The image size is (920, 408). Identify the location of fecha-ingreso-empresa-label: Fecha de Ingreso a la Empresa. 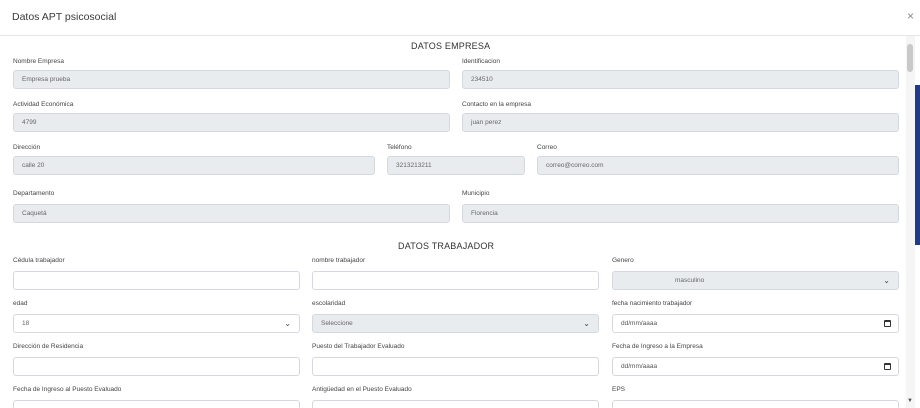
(657, 346).